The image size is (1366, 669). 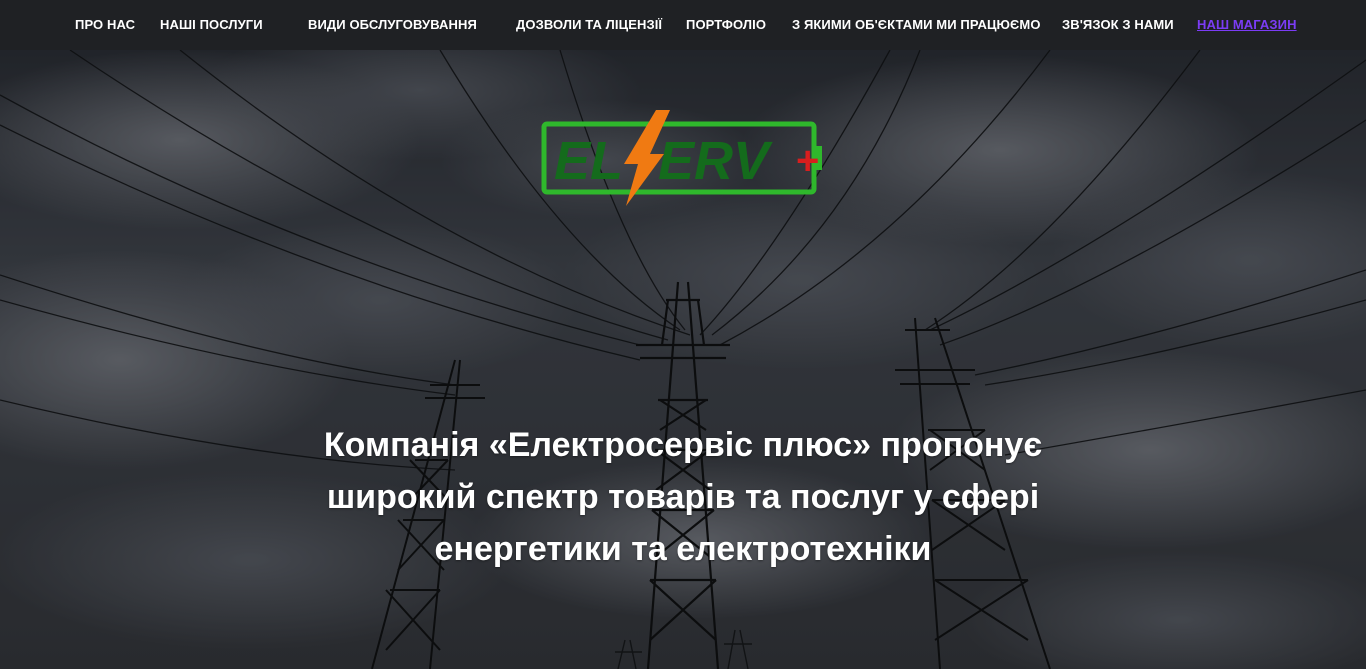 I want to click on nav-item-objects: З ЯКИМИ ОБ'ЄКТАМИ МИ ПРАЦЮЄМО, so click(x=916, y=25).